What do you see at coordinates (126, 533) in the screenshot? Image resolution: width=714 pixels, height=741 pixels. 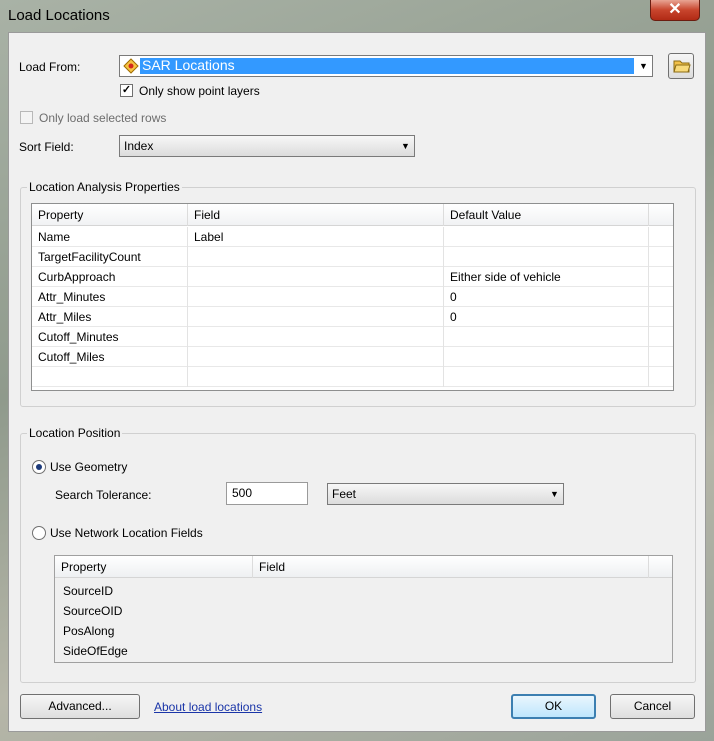 I see `use-network-fields-label: Use Network Location Fields` at bounding box center [126, 533].